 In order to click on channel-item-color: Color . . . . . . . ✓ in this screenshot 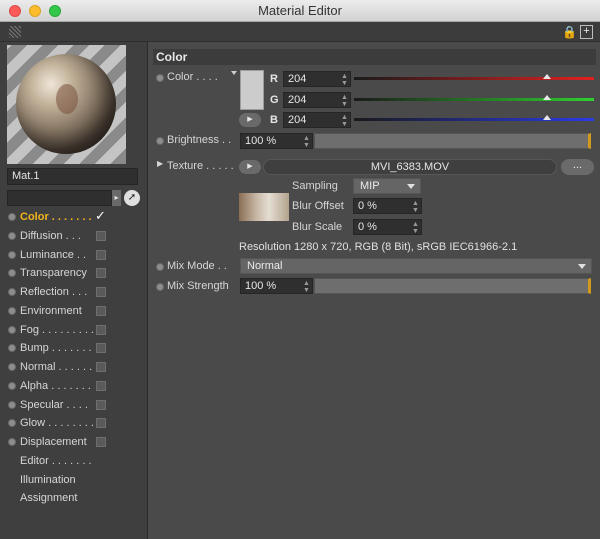, I will do `click(74, 217)`.